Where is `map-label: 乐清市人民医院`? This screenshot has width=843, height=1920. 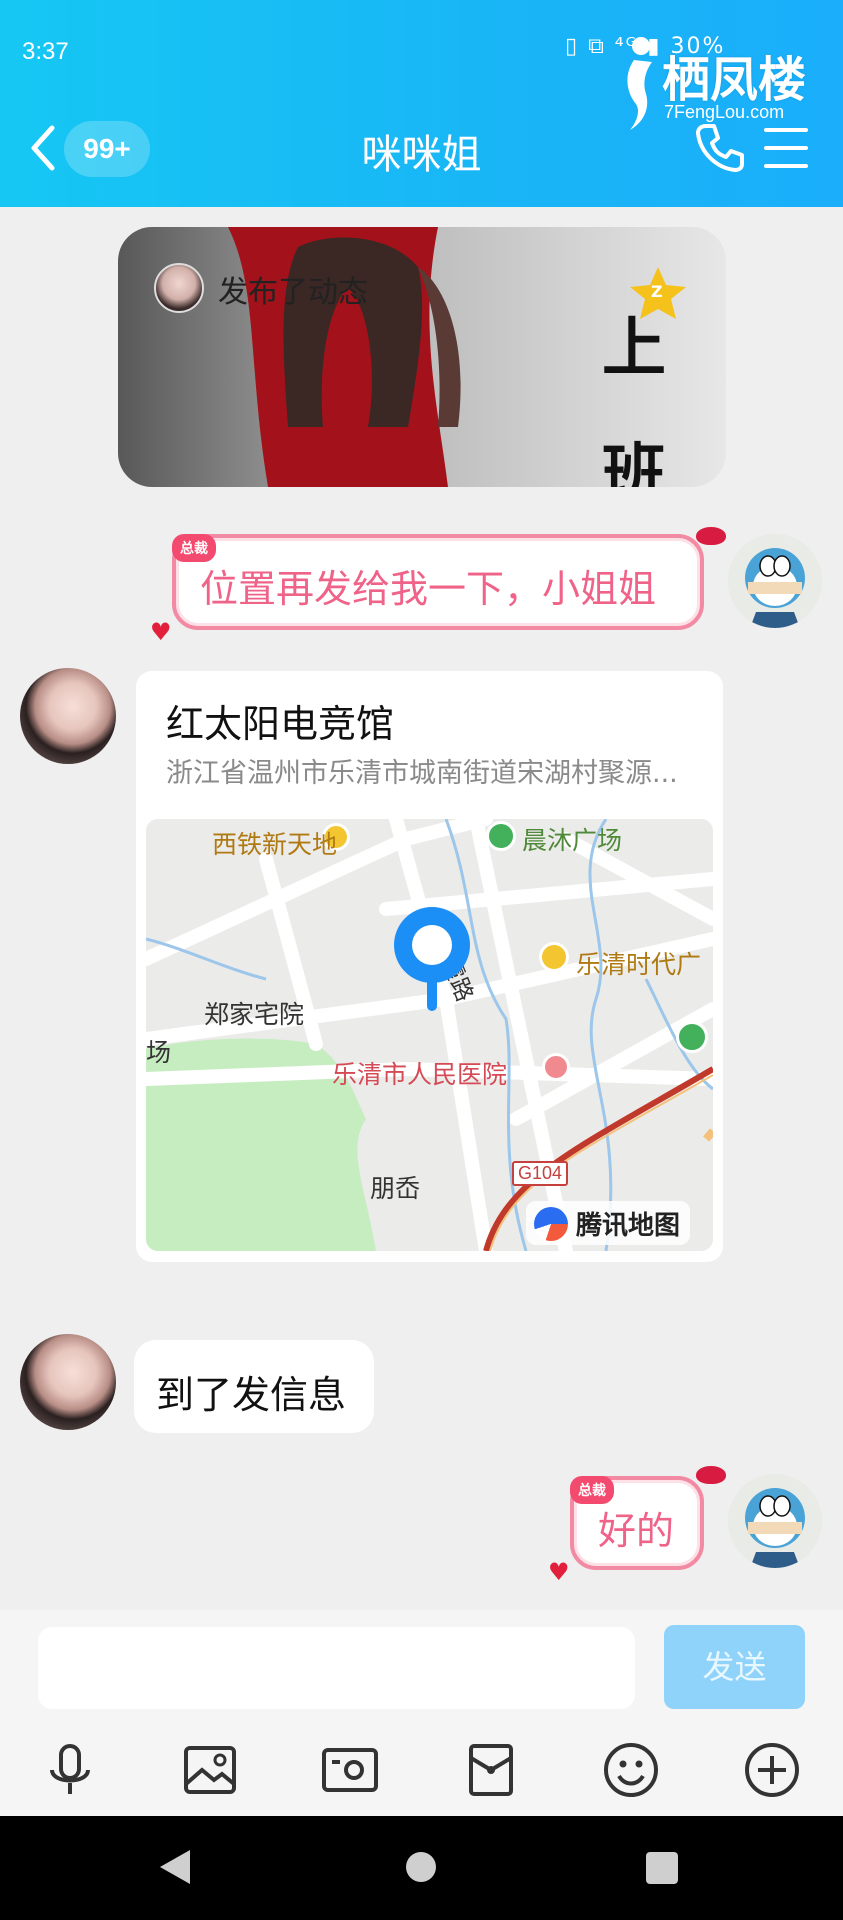
map-label: 乐清市人民医院 is located at coordinates (420, 1074).